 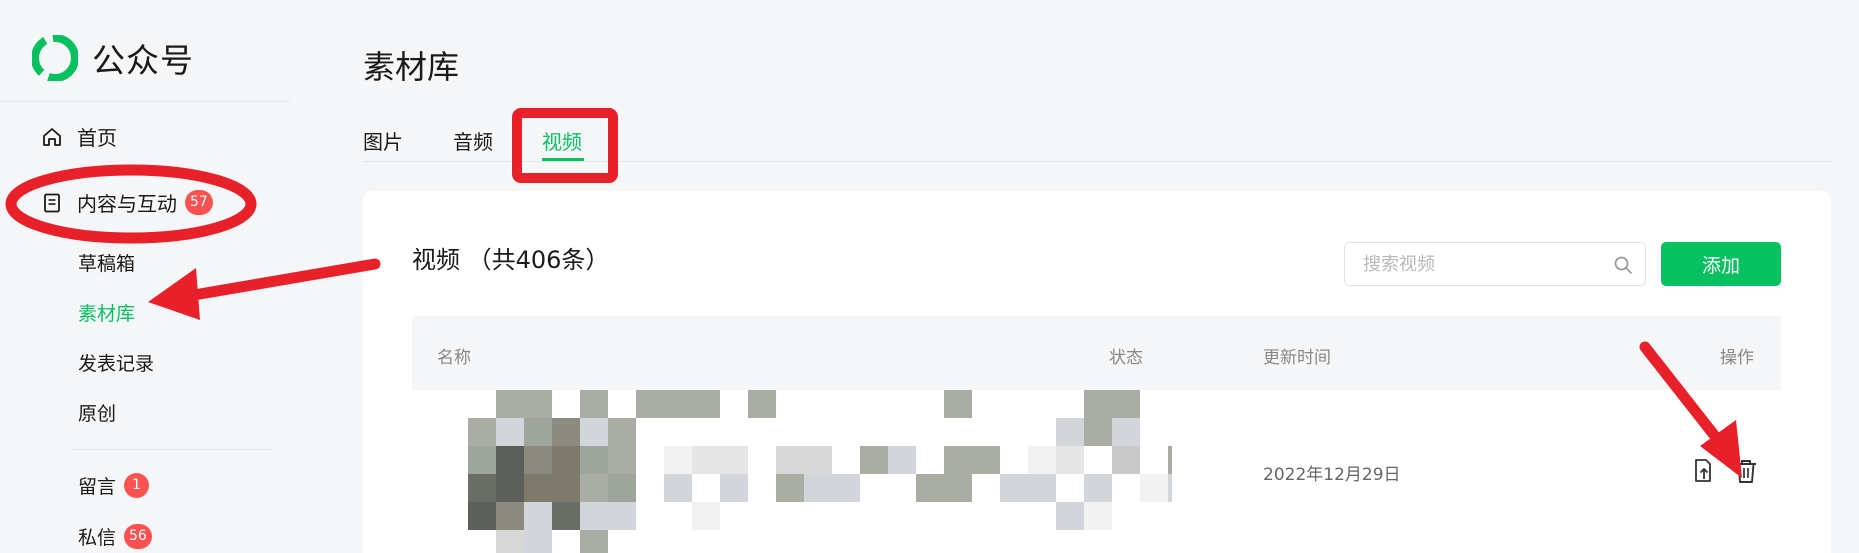 What do you see at coordinates (562, 140) in the screenshot?
I see `tab-video: 视频` at bounding box center [562, 140].